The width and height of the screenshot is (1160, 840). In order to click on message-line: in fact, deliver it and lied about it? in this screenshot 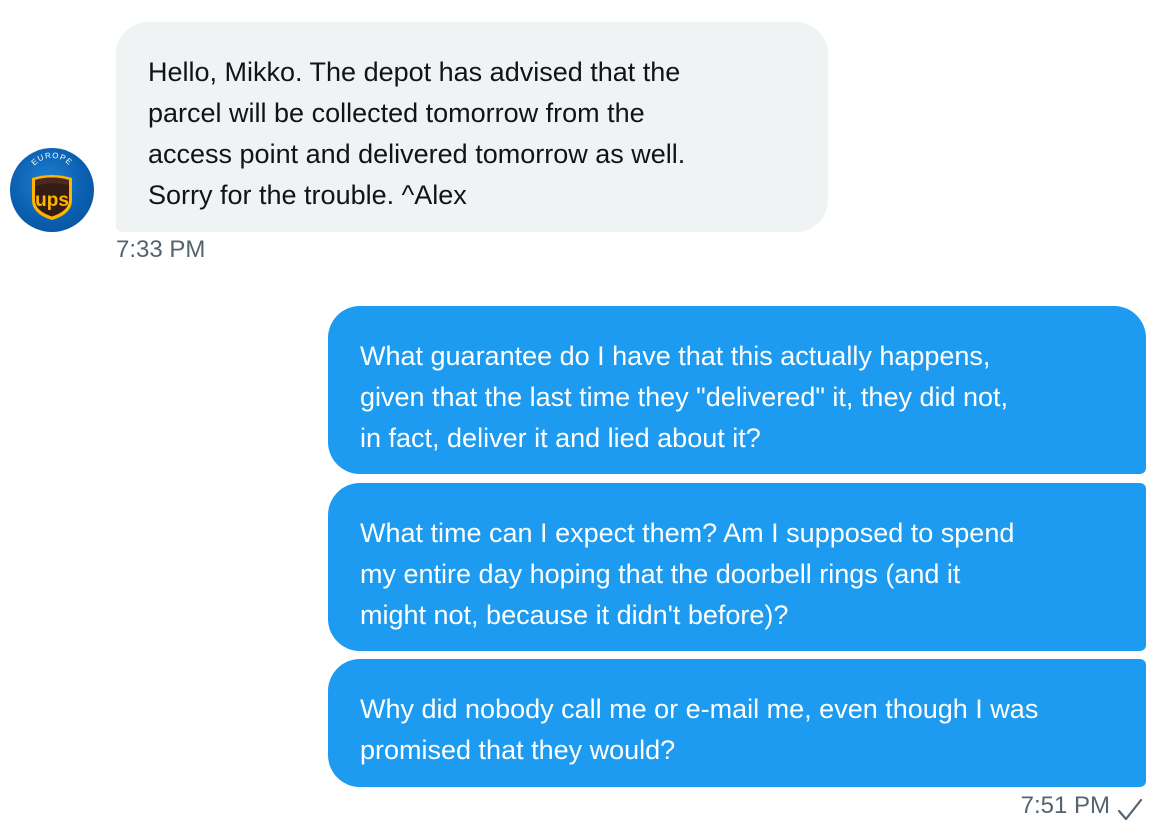, I will do `click(560, 438)`.